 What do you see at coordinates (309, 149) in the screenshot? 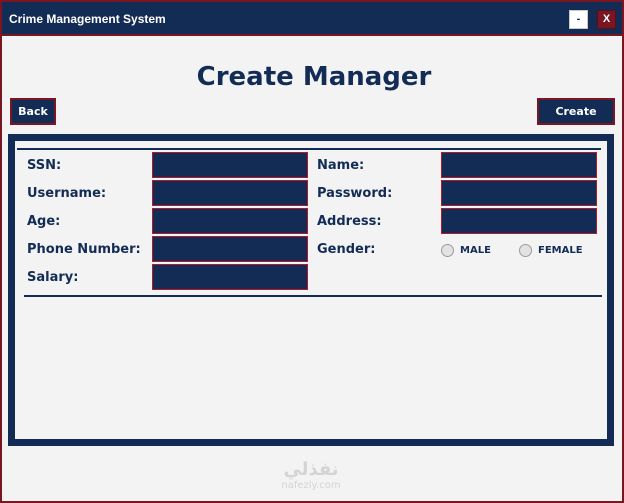
I see `form-divider-top` at bounding box center [309, 149].